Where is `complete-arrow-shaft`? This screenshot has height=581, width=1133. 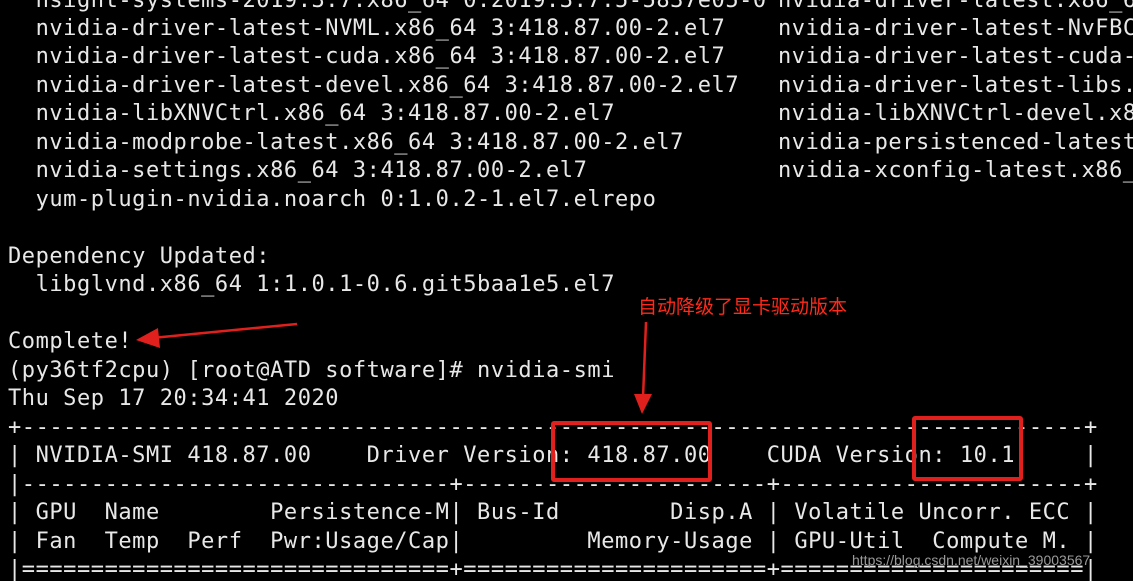
complete-arrow-shaft is located at coordinates (224, 331).